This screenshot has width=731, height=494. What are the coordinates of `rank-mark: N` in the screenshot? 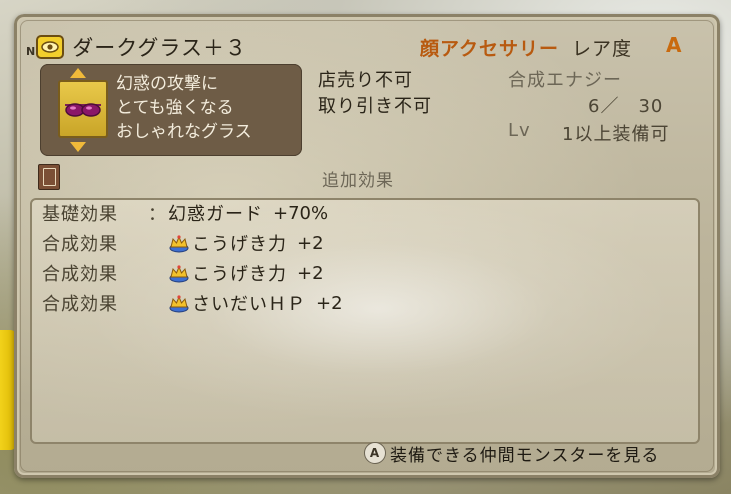 It's located at (31, 51).